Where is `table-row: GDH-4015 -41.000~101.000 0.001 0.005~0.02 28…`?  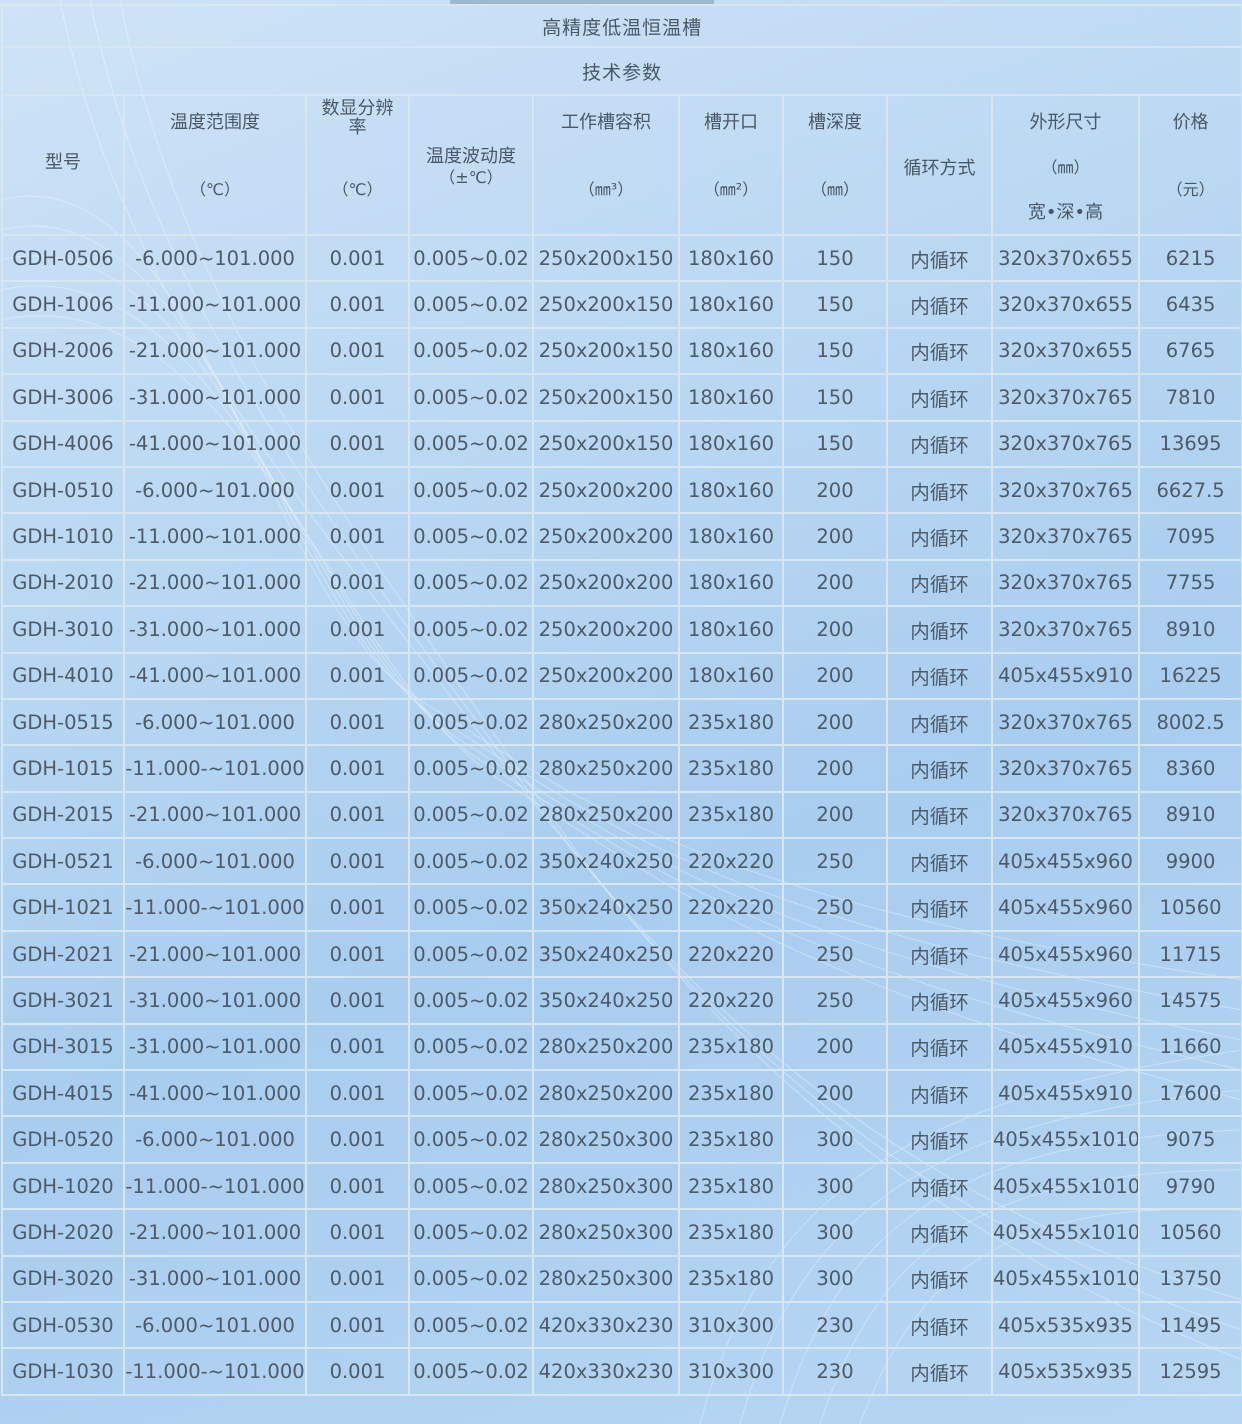
table-row: GDH-4015 -41.000~101.000 0.001 0.005~0.02 28… is located at coordinates (621, 1093).